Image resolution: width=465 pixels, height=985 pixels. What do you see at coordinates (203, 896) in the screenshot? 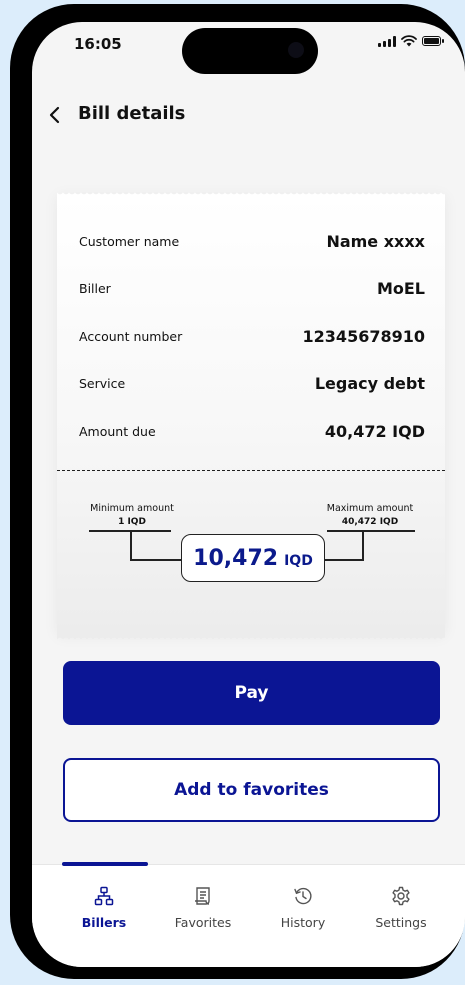
I see `receipt-icon` at bounding box center [203, 896].